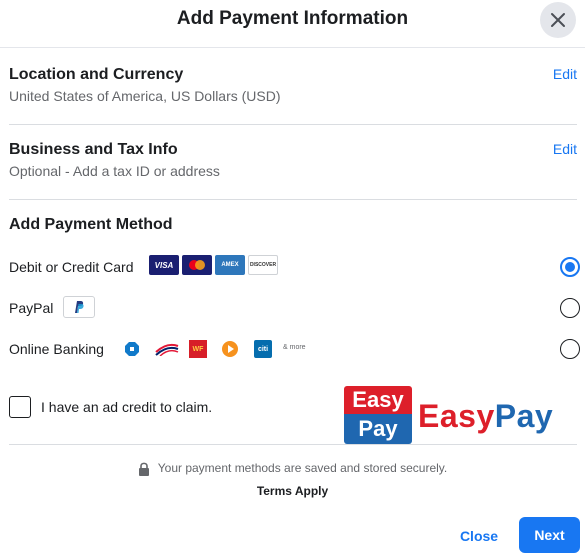 The image size is (585, 558). Describe the element at coordinates (296, 268) in the screenshot. I see `payment-option-card: Debit or Credit Card VISA AMEX DISCOVER` at that location.